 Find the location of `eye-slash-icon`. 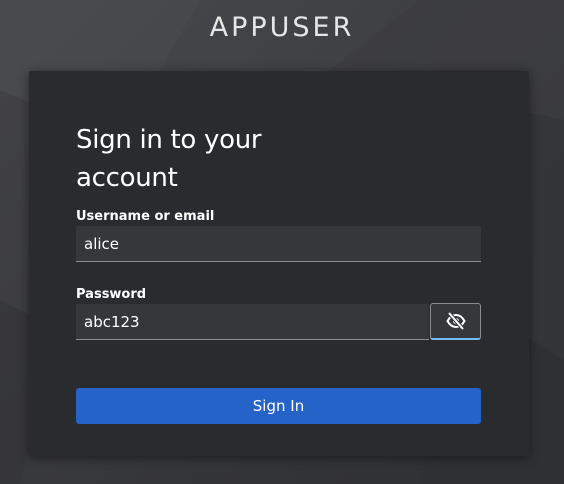

eye-slash-icon is located at coordinates (455, 321).